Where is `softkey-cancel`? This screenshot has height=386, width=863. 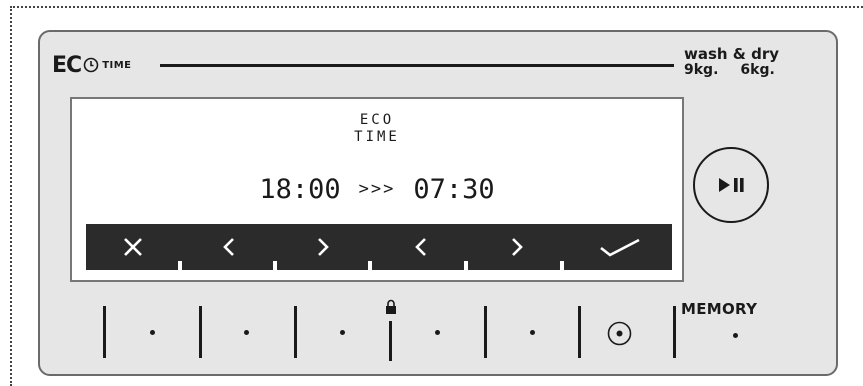
softkey-cancel is located at coordinates (133, 247).